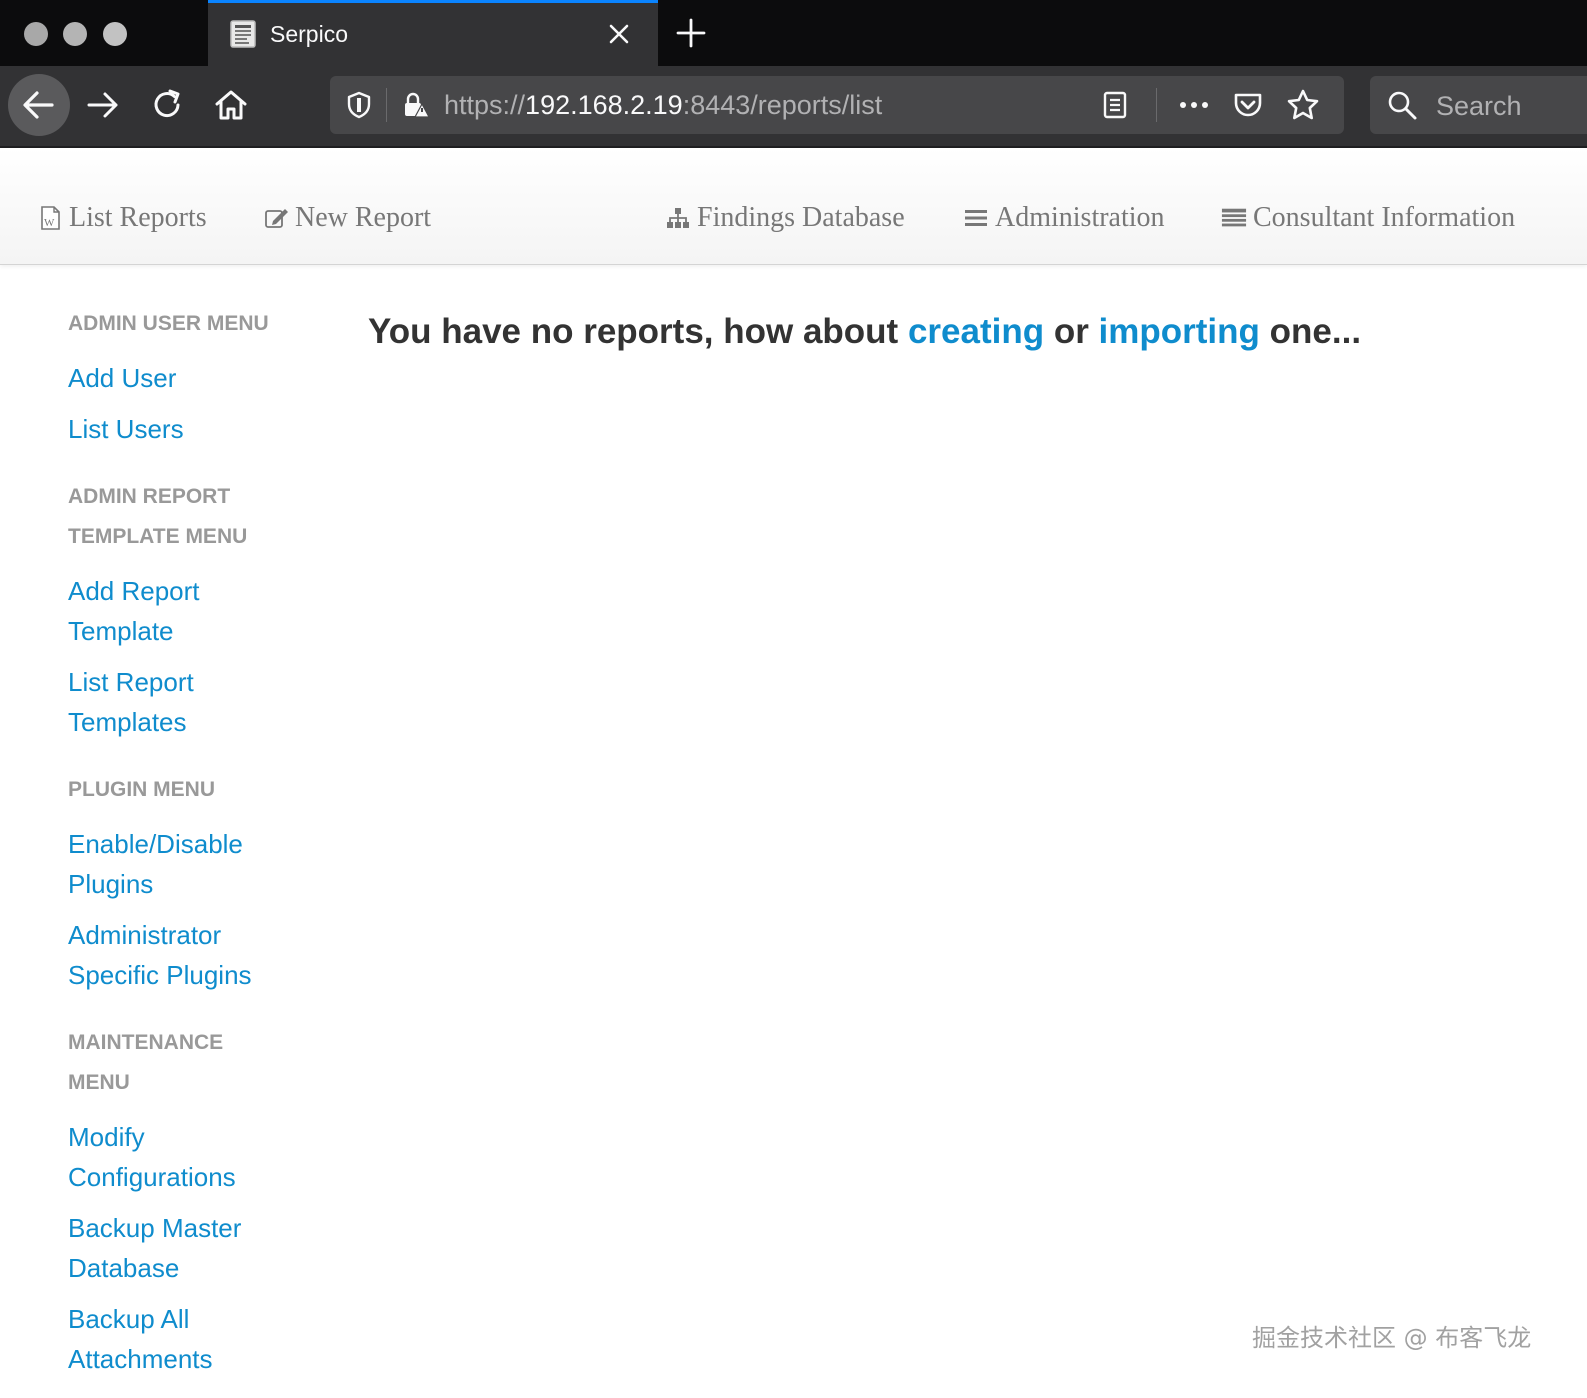  I want to click on sidebar-link-list-report-templates: List Report Templates, so click(188, 702).